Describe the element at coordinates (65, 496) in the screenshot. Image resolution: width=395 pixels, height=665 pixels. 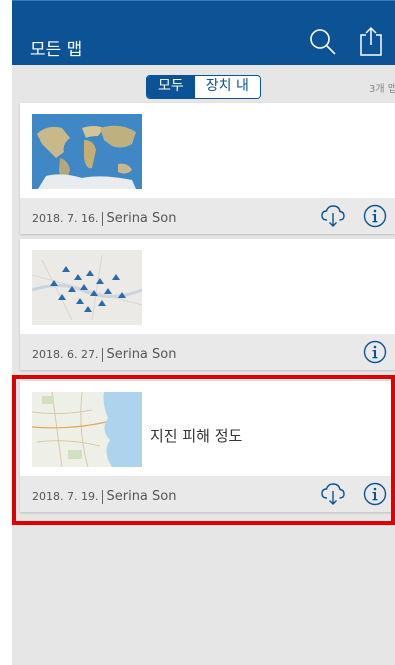
I see `map-date: 2018. 7. 19.` at that location.